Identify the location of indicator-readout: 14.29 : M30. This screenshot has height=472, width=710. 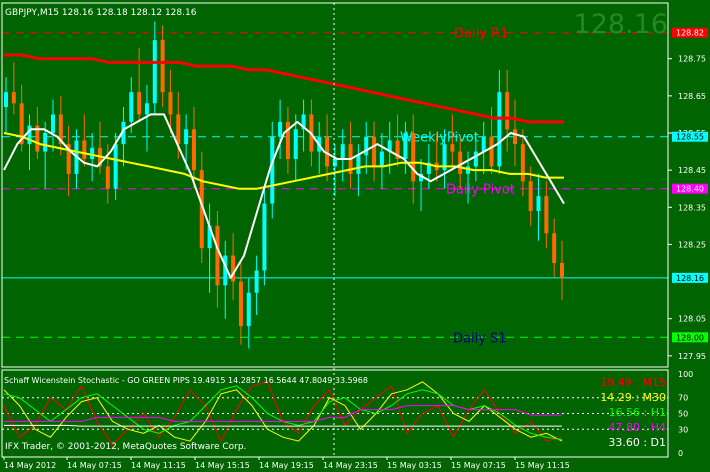
(633, 397).